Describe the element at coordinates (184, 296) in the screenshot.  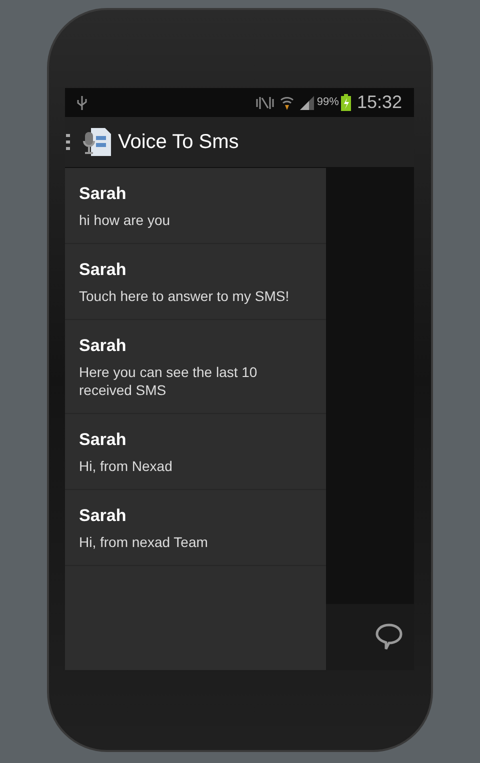
I see `message-text: Touch here to answer to my SMS!` at that location.